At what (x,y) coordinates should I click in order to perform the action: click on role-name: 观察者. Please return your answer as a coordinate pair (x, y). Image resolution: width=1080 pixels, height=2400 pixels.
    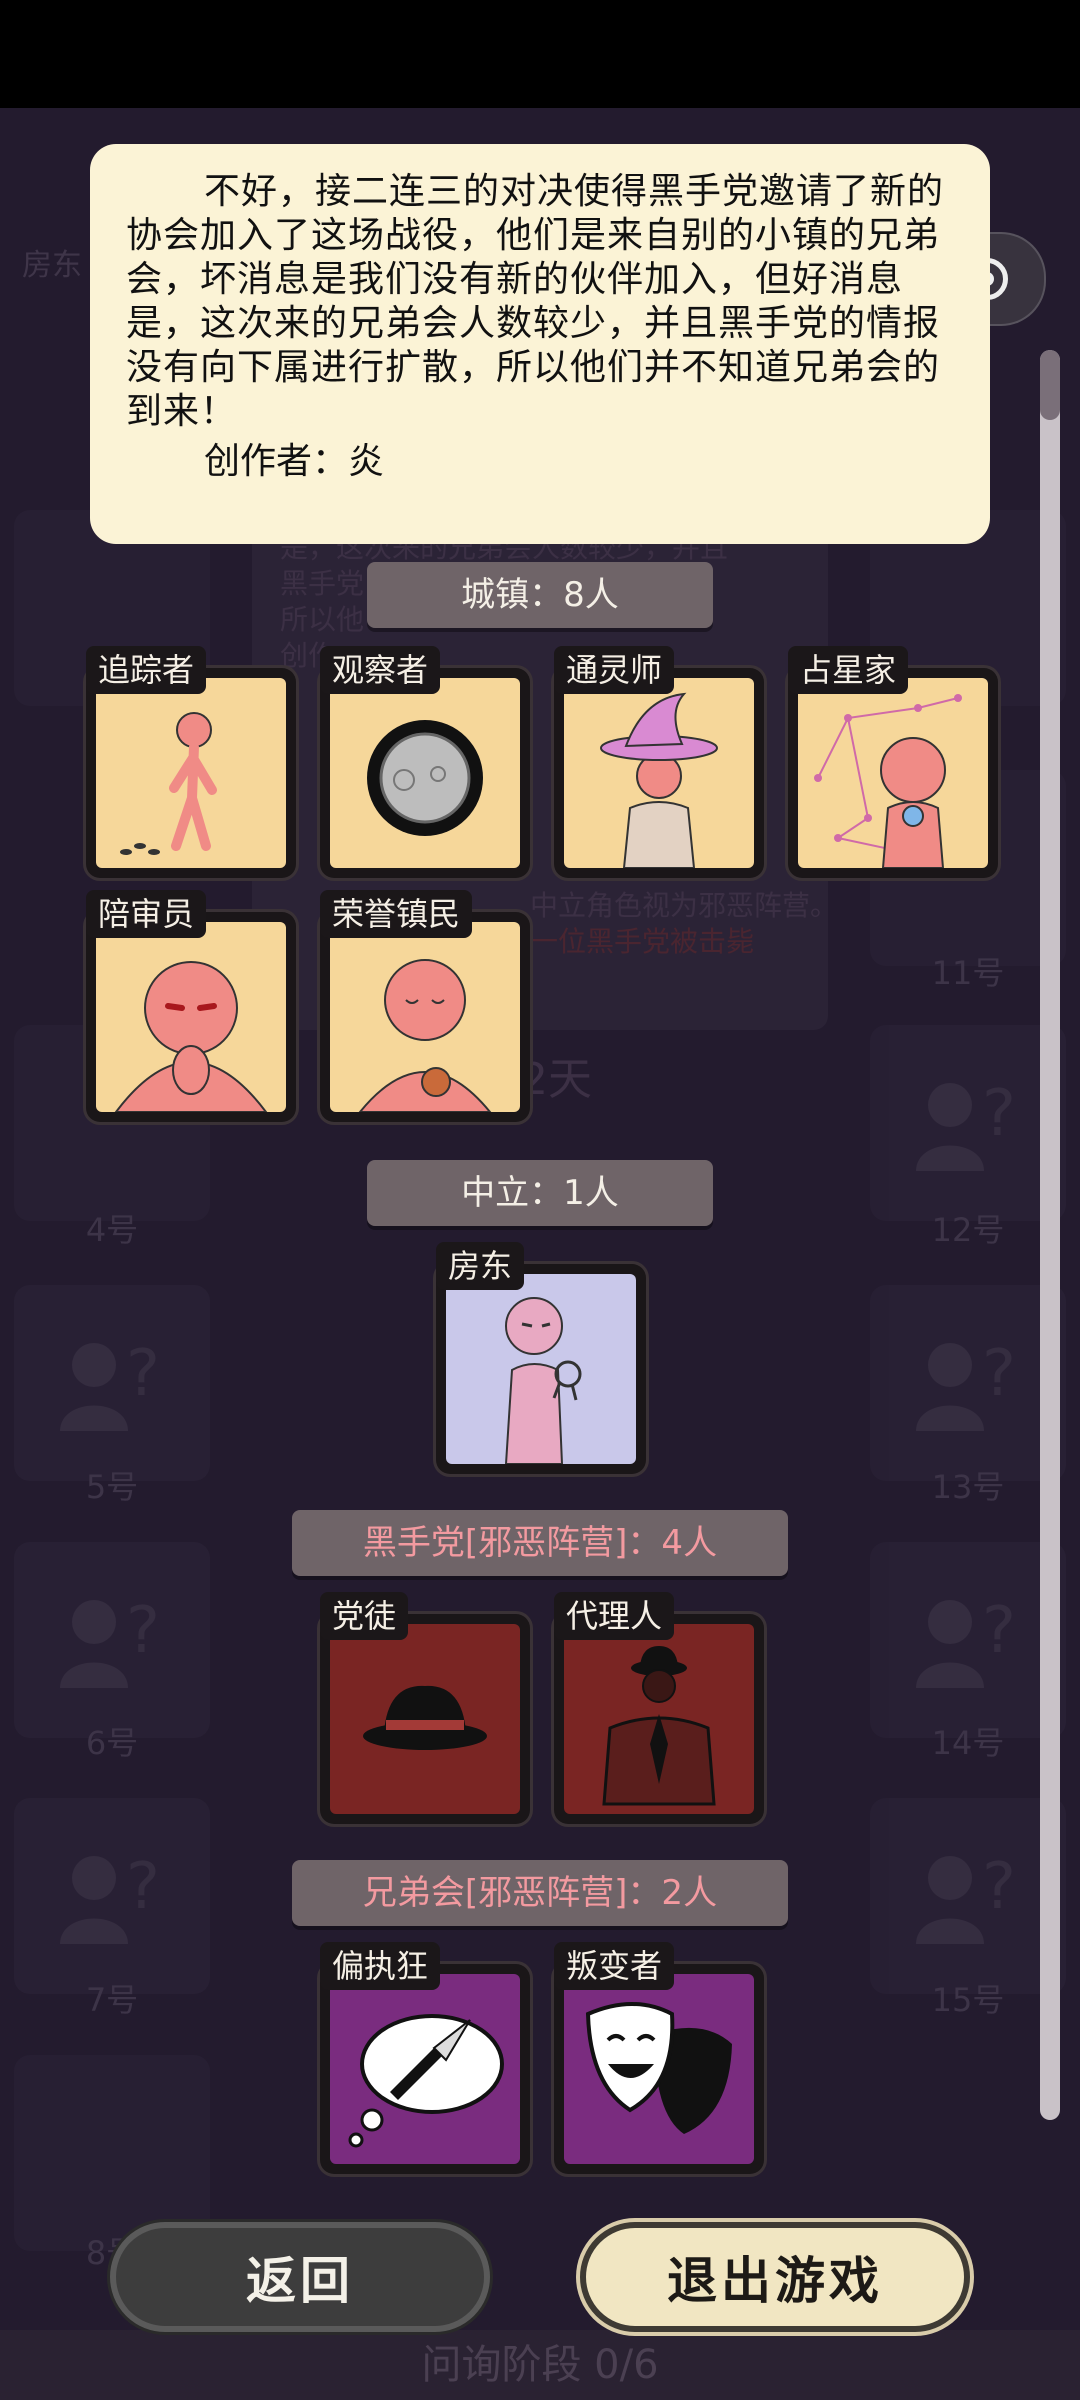
    Looking at the image, I should click on (380, 670).